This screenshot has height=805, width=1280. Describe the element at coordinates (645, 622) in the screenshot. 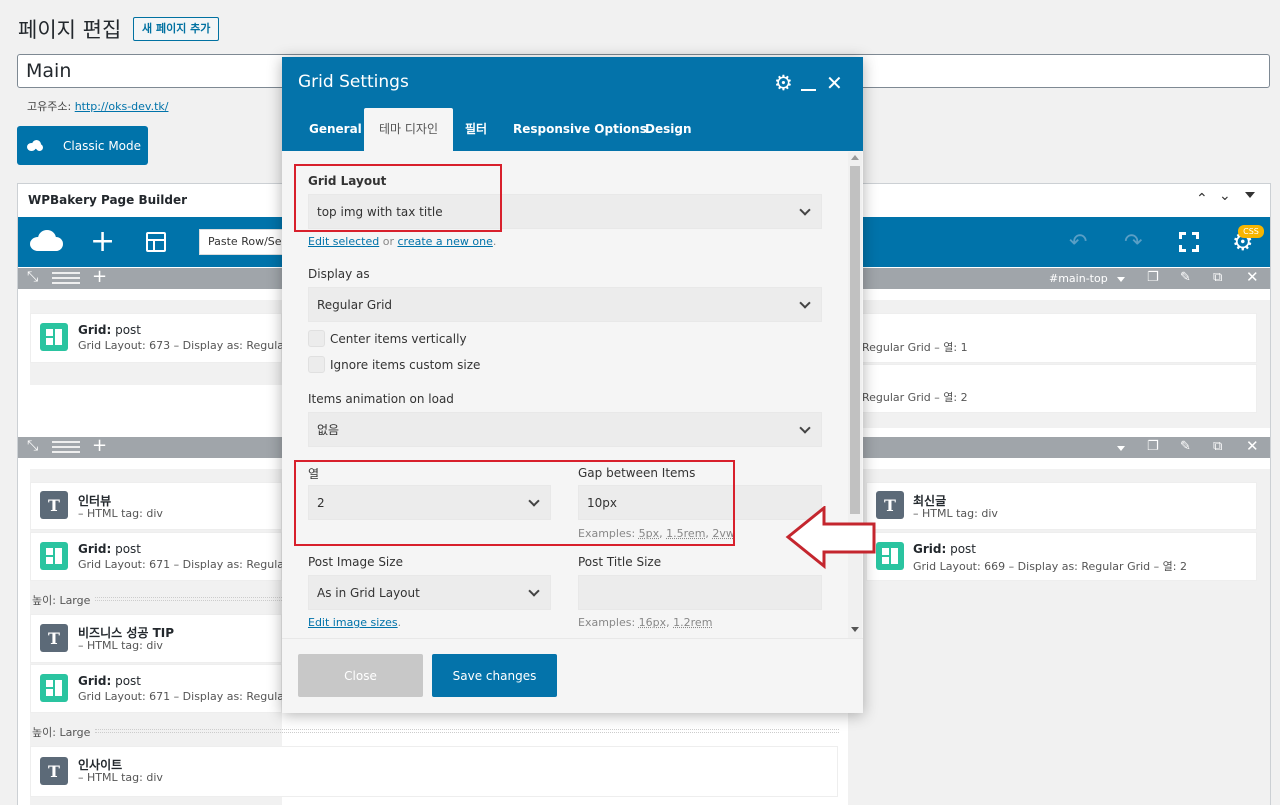

I see `post-title-size-examples: Examples: 16px, 1.2rem` at that location.